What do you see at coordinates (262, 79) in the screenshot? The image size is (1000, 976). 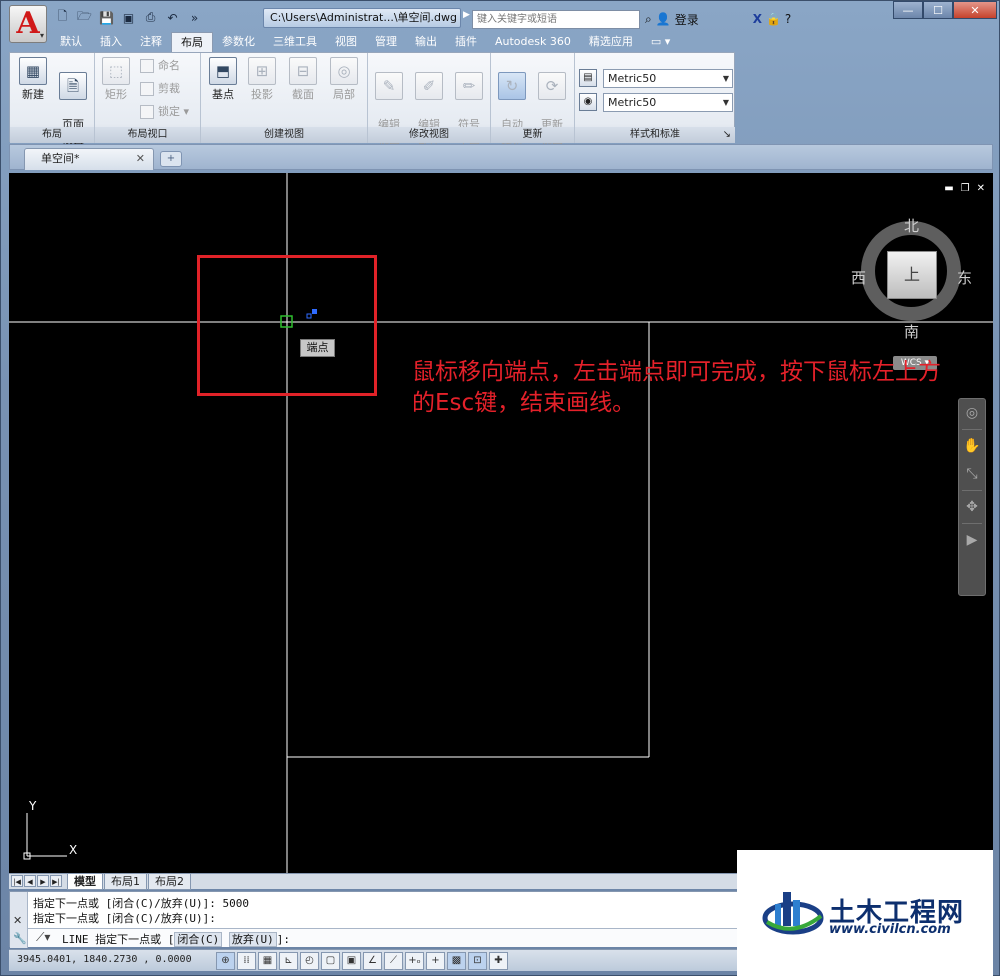 I see `projected-view-button: ⊞ 投影` at bounding box center [262, 79].